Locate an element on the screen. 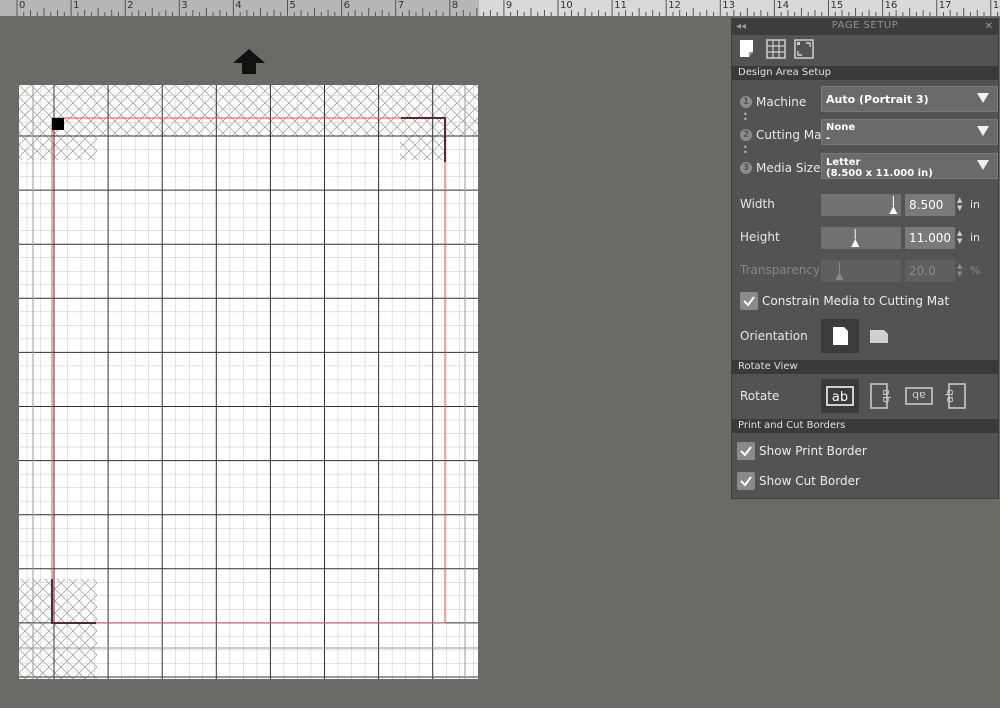 The width and height of the screenshot is (1000, 708). registration-icon is located at coordinates (804, 49).